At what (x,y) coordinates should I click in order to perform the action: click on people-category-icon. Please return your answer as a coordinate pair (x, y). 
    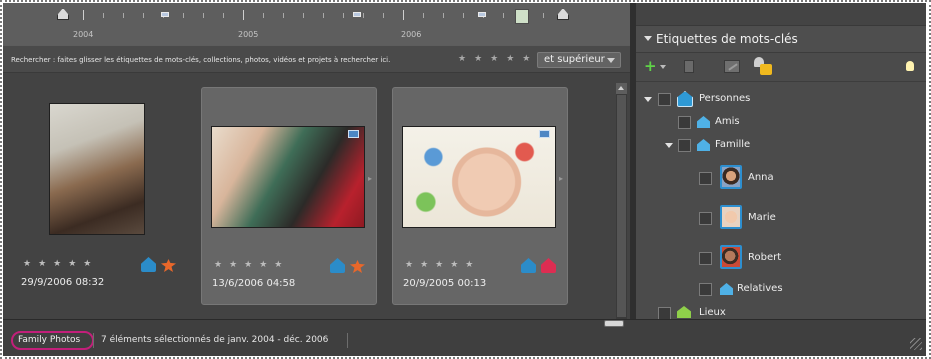
    Looking at the image, I should click on (685, 99).